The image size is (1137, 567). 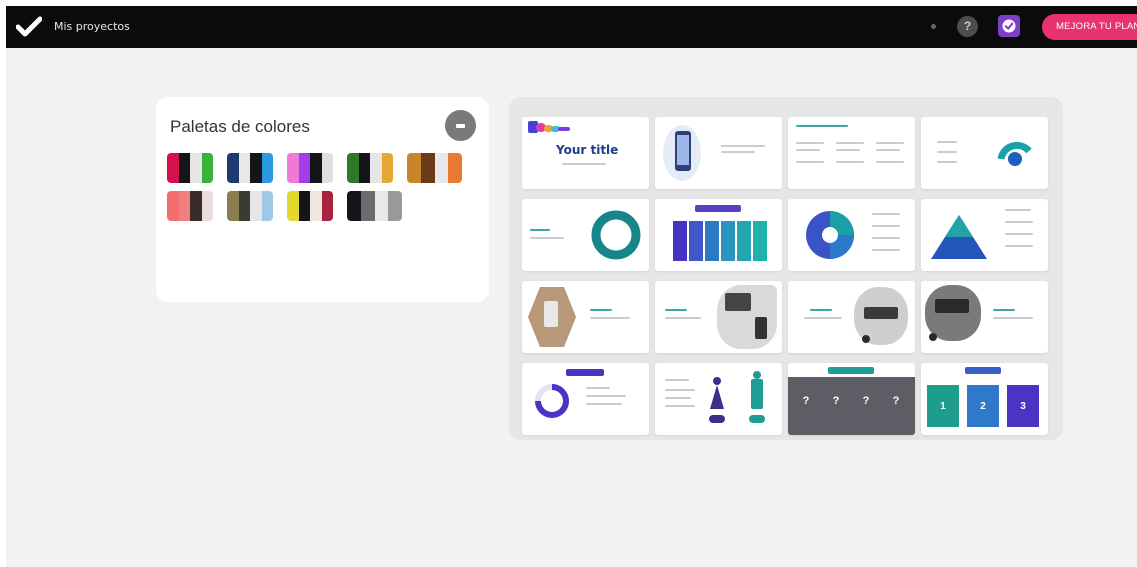 I want to click on step-number: 3, so click(x=1023, y=406).